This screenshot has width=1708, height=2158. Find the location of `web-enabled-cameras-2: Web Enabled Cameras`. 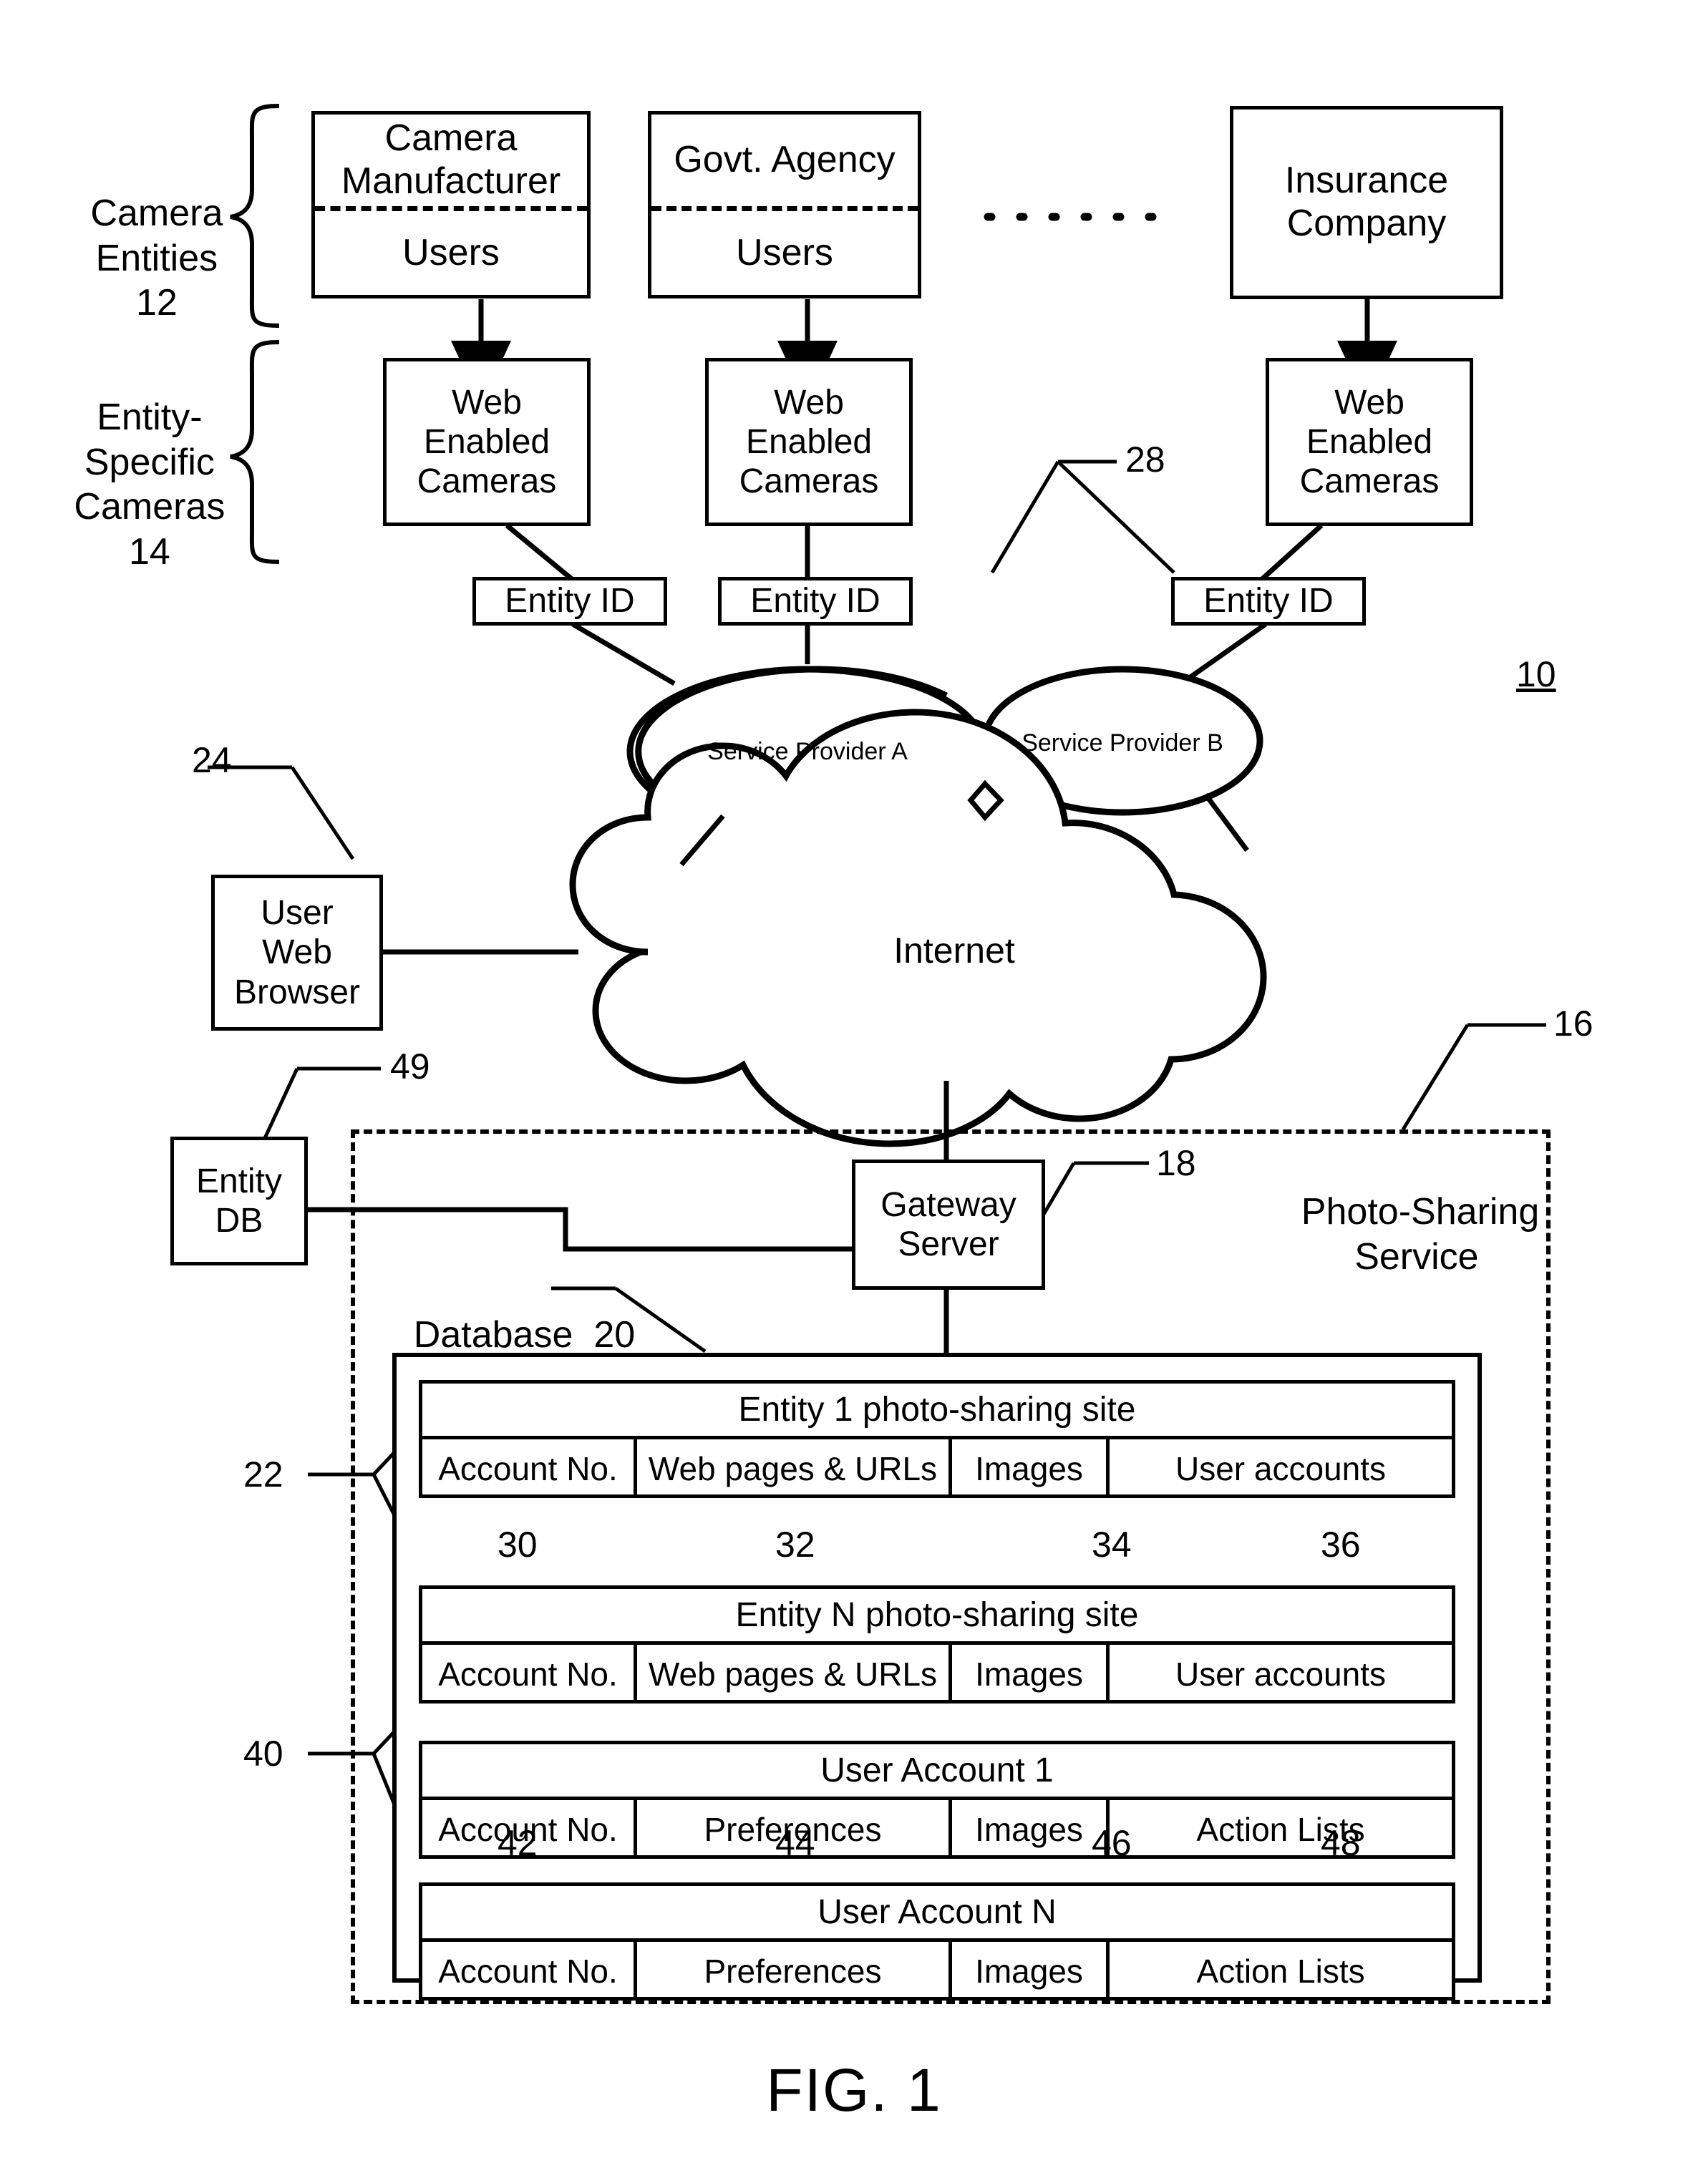

web-enabled-cameras-2: Web Enabled Cameras is located at coordinates (809, 442).